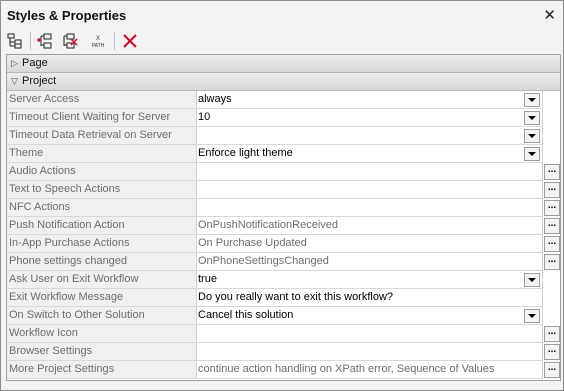 The width and height of the screenshot is (564, 391). What do you see at coordinates (130, 41) in the screenshot?
I see `delete-icon` at bounding box center [130, 41].